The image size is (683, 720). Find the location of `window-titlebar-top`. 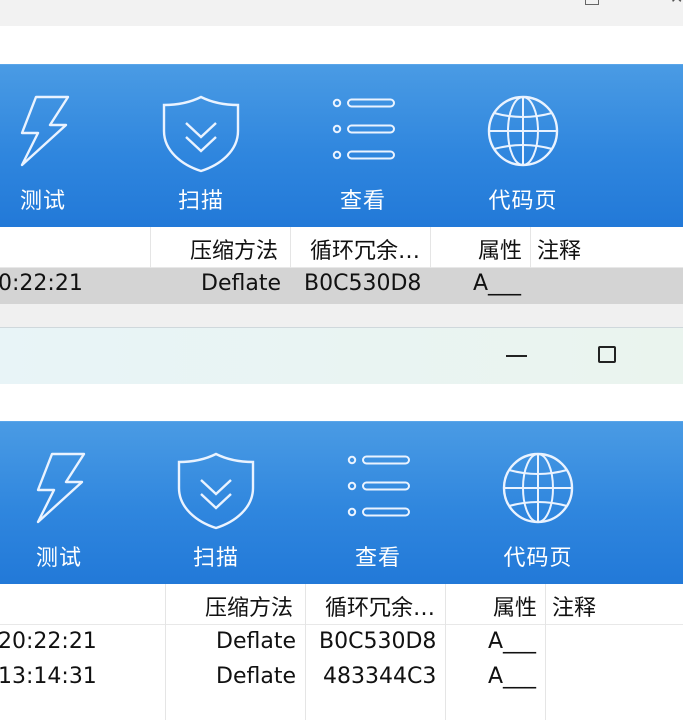

window-titlebar-top is located at coordinates (341, 13).